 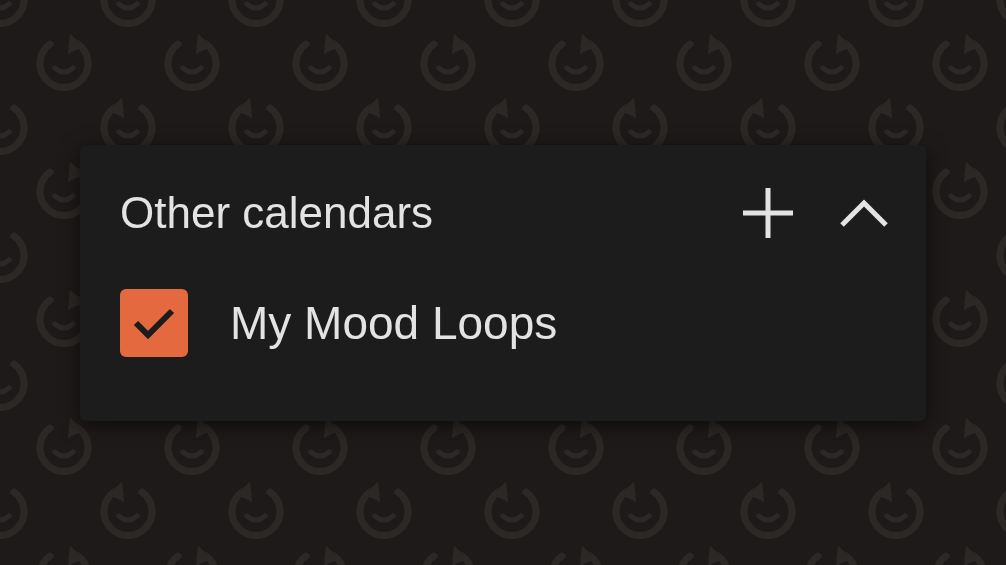 What do you see at coordinates (864, 213) in the screenshot?
I see `chevron-up-icon` at bounding box center [864, 213].